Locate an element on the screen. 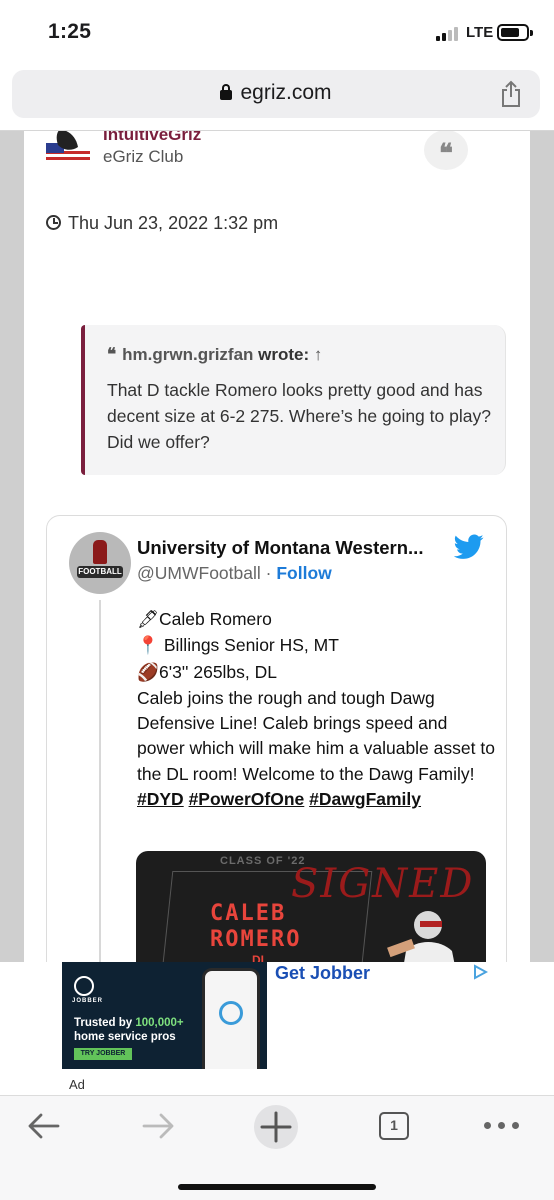 The image size is (554, 1200). post-date-text: Thu Jun 23, 2022 1:32 pm is located at coordinates (173, 223).